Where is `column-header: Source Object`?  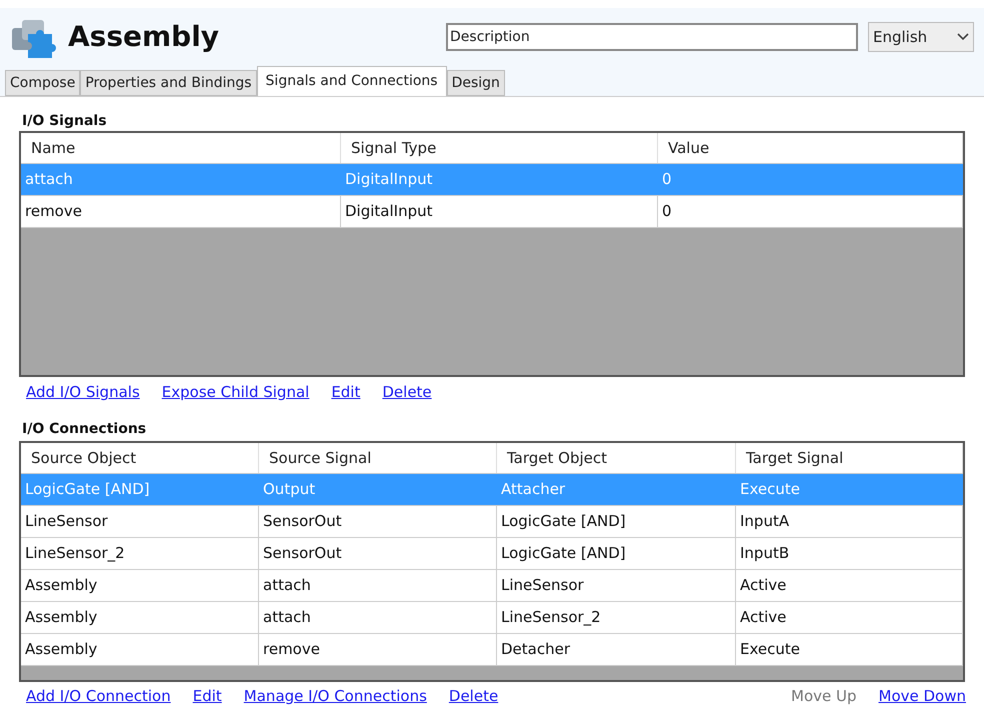 column-header: Source Object is located at coordinates (140, 458).